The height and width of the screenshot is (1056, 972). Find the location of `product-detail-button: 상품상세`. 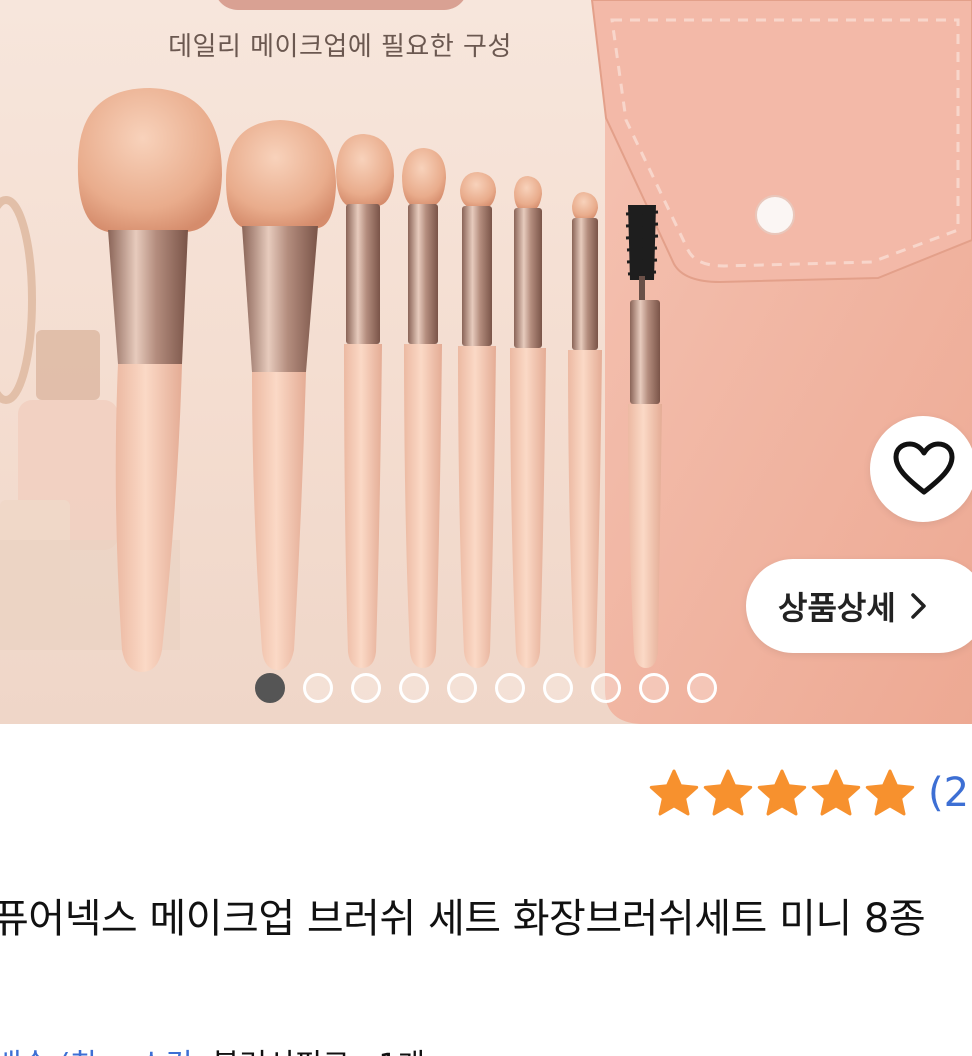

product-detail-button: 상품상세 is located at coordinates (859, 606).